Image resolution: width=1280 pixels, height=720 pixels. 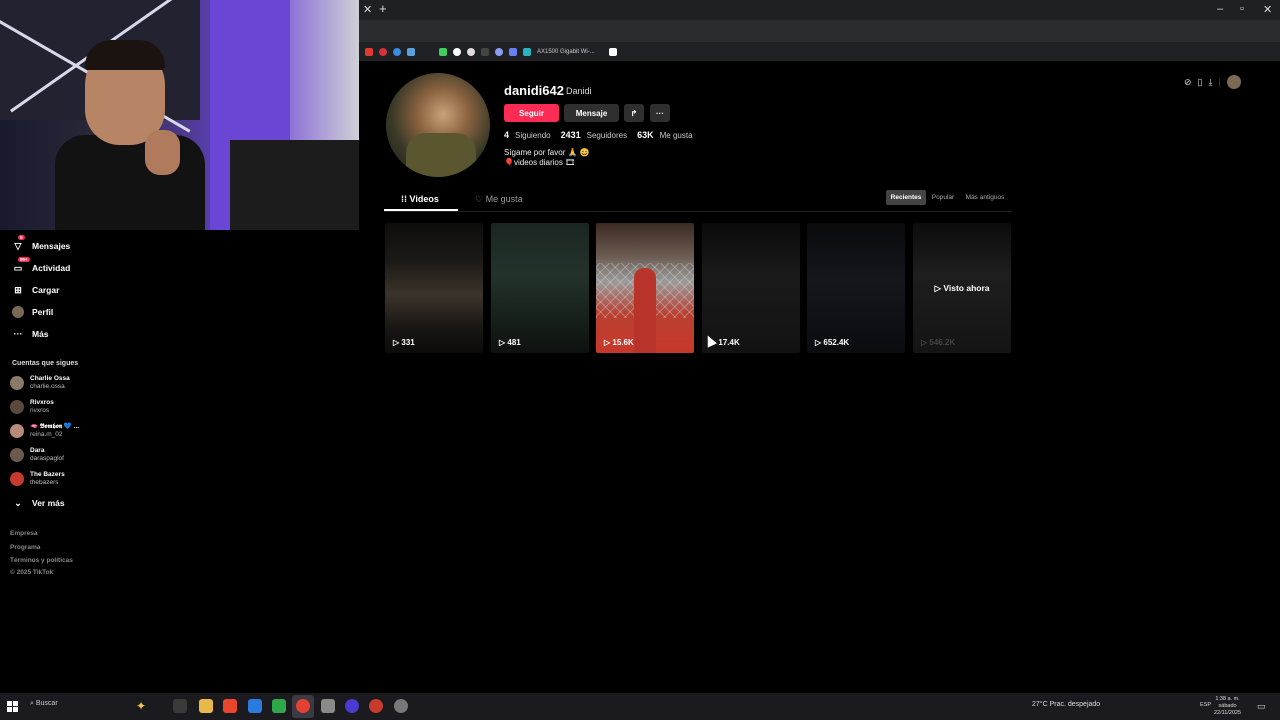 What do you see at coordinates (44, 704) in the screenshot?
I see `taskbar-search: ⌕ Buscar` at bounding box center [44, 704].